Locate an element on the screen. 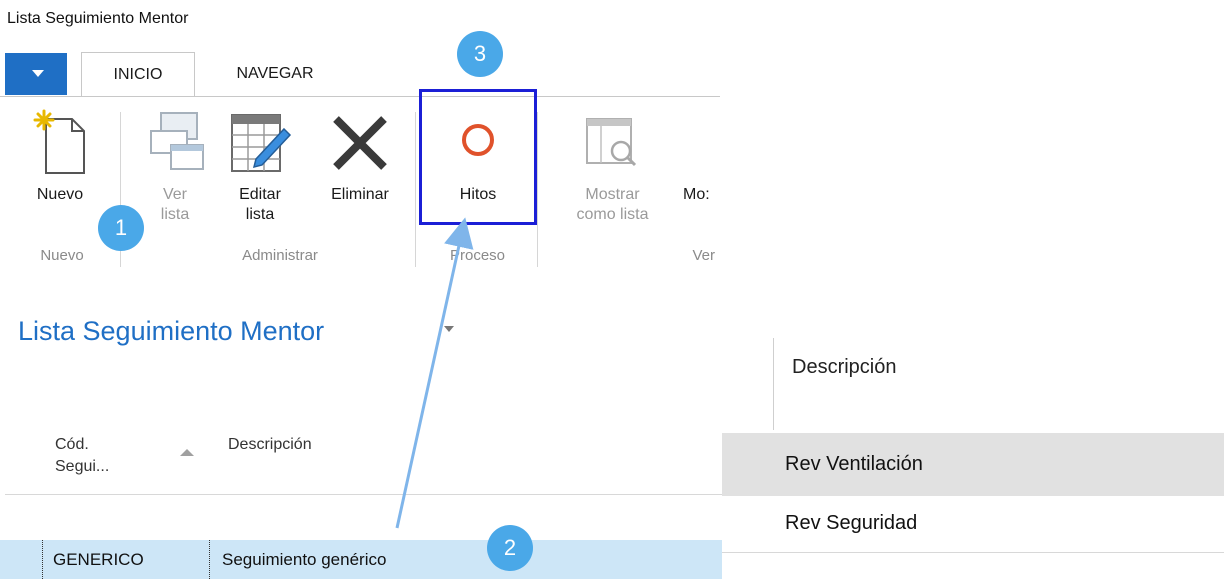 The height and width of the screenshot is (579, 1224). annotation-arrow is located at coordinates (434, 373).